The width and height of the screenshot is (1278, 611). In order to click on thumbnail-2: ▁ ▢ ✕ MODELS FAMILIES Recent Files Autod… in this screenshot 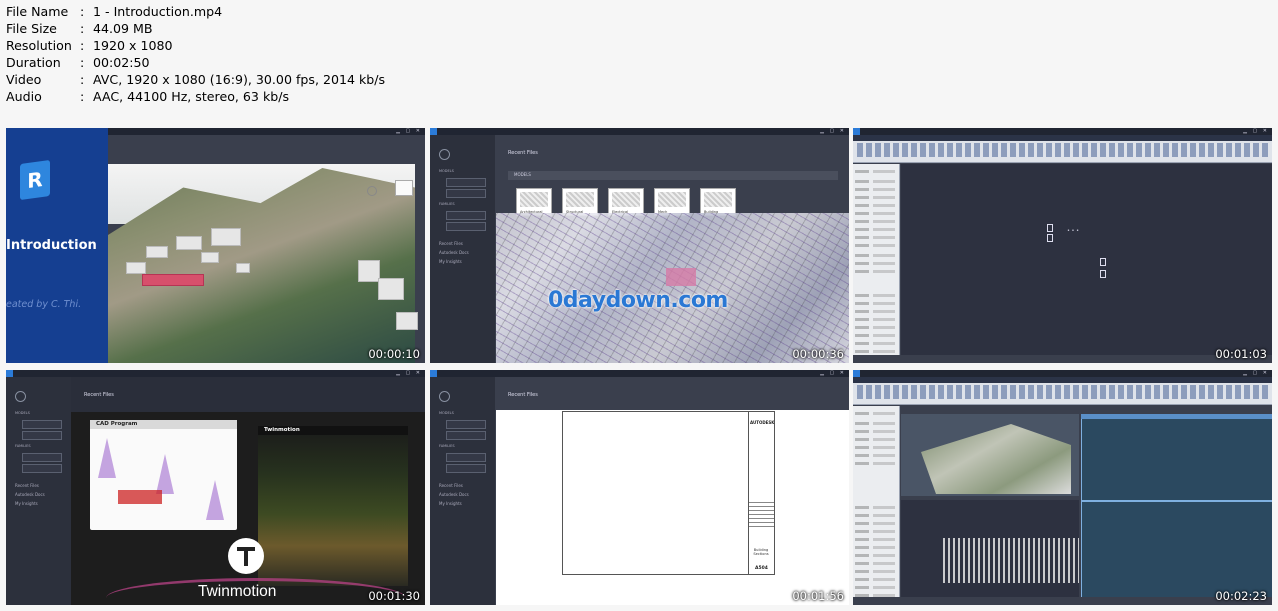, I will do `click(639, 245)`.